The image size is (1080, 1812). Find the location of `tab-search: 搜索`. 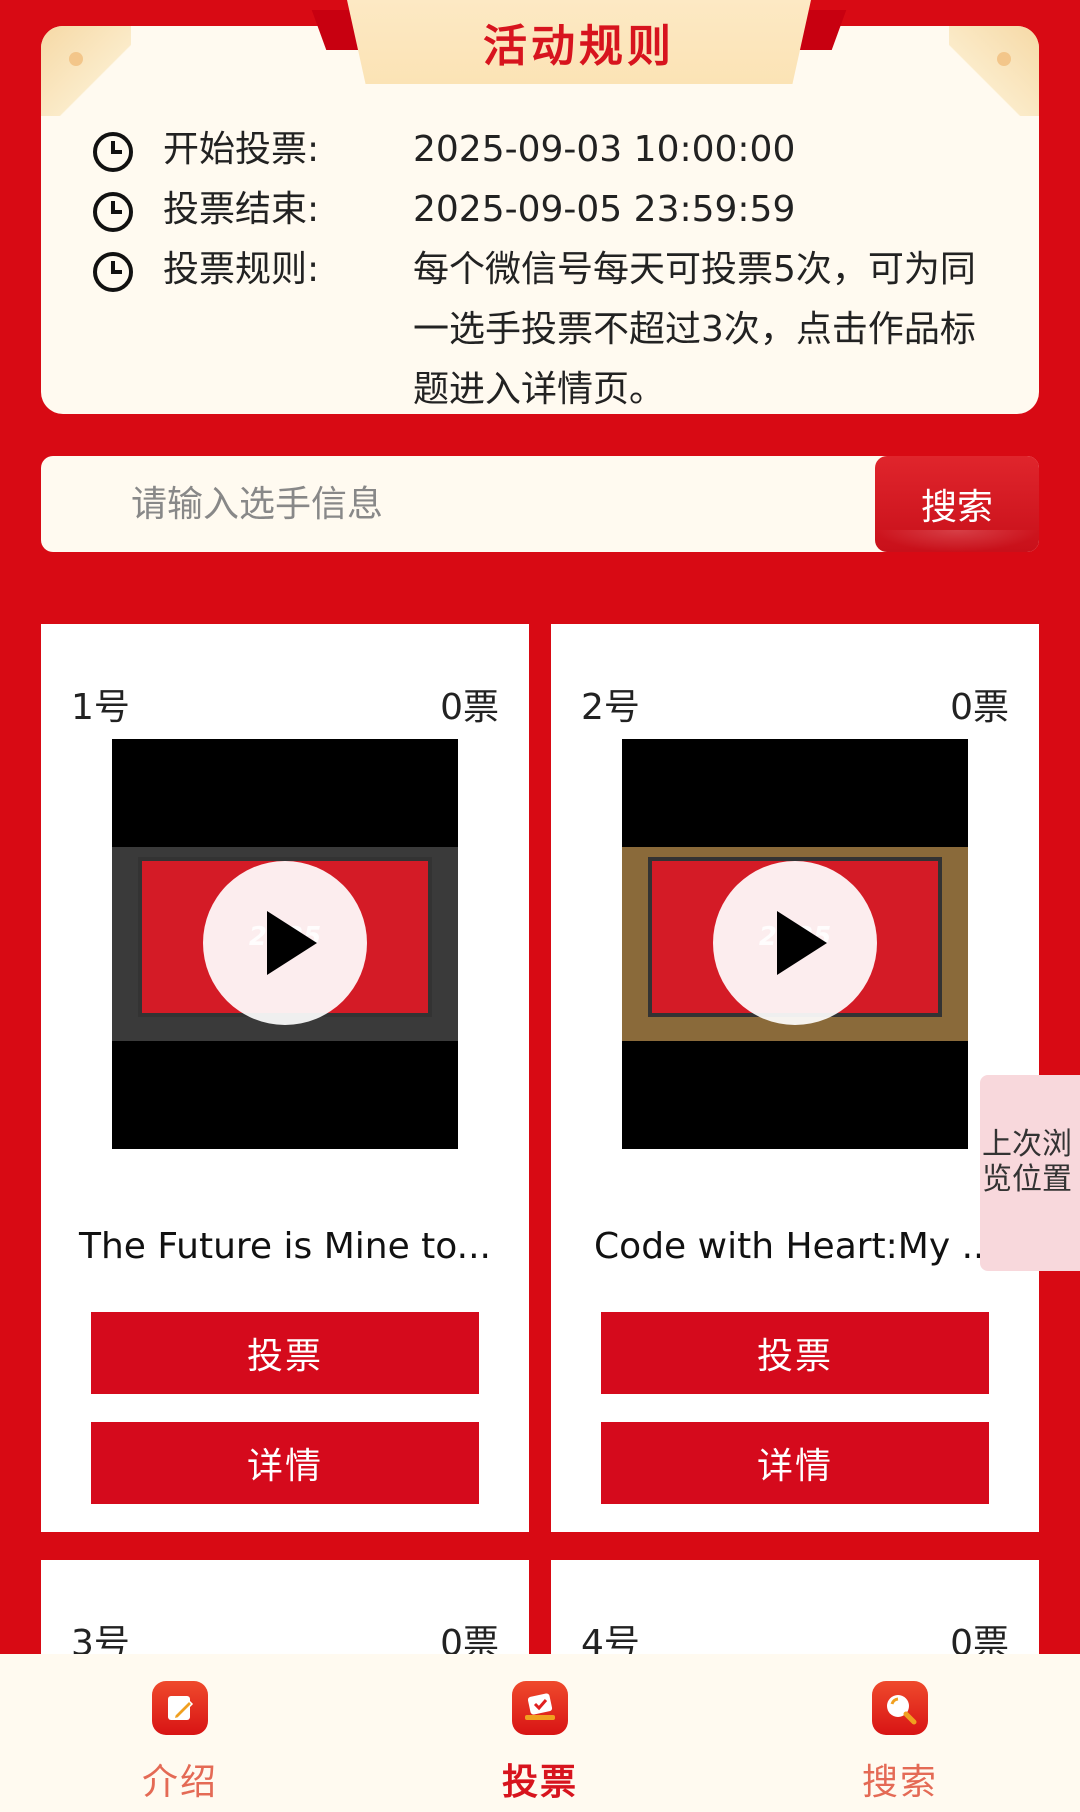

tab-search: 搜索 is located at coordinates (900, 1733).